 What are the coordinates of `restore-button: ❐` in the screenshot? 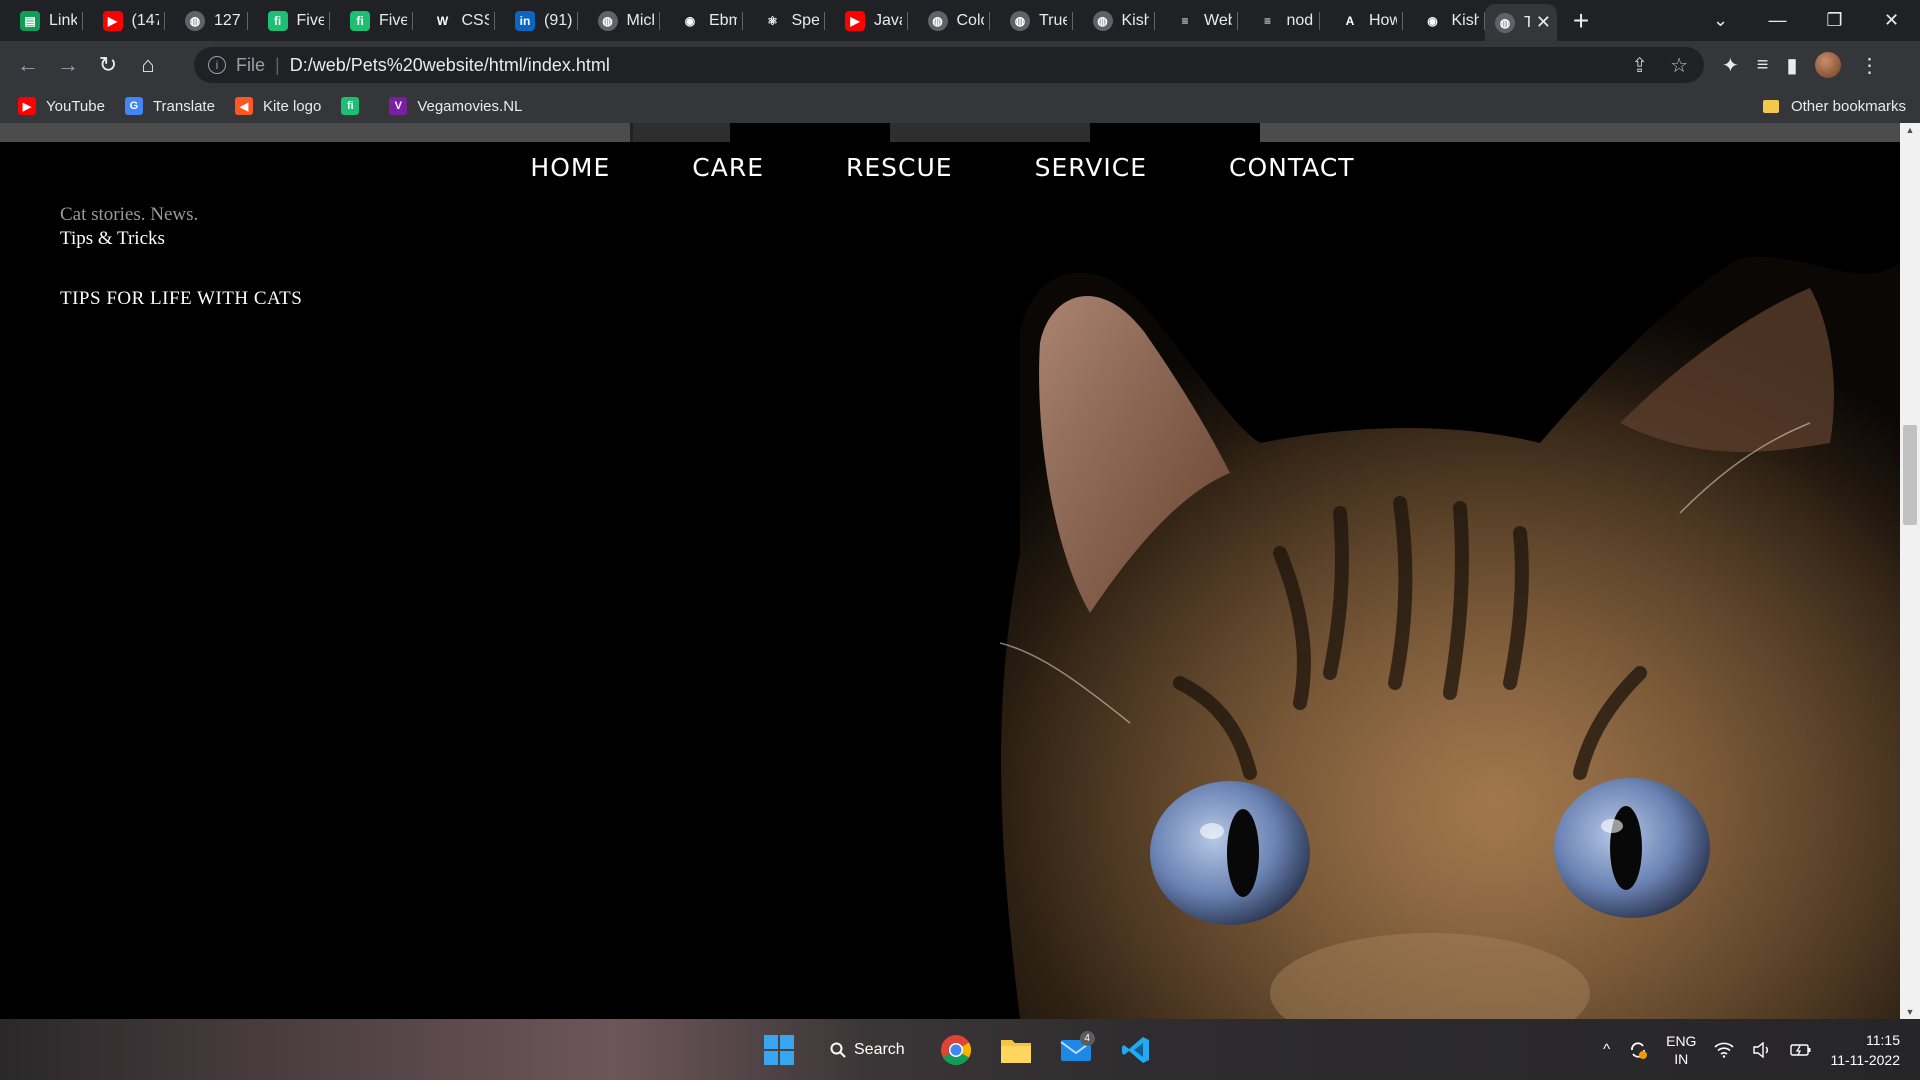 It's located at (1834, 20).